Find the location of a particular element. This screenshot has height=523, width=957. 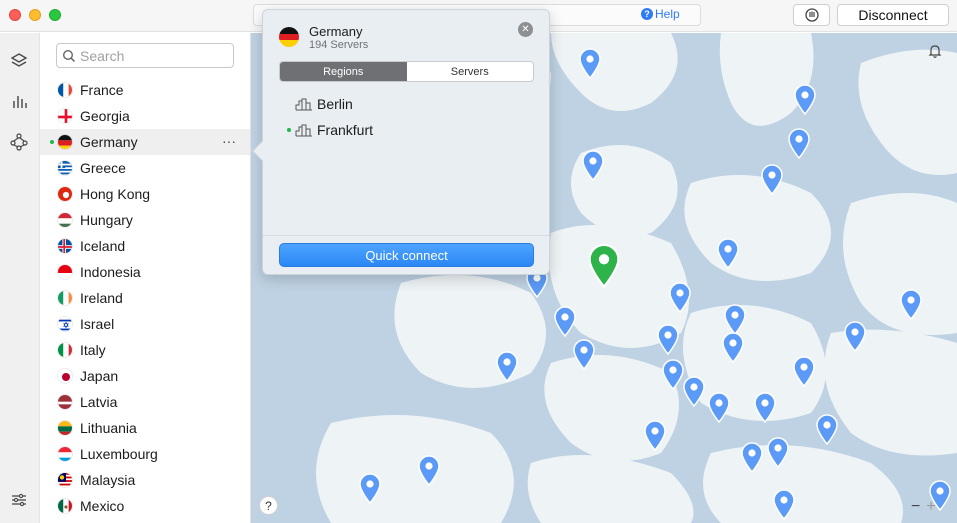

country-item-hongkong: Hong Kong is located at coordinates (145, 194).